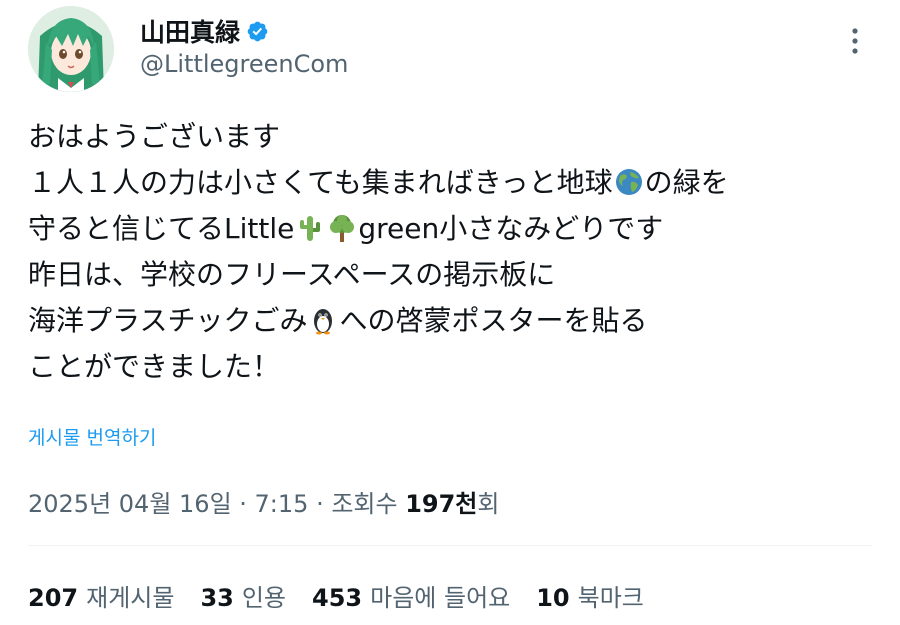 The width and height of the screenshot is (900, 625). Describe the element at coordinates (441, 504) in the screenshot. I see `views-count: 197천` at that location.